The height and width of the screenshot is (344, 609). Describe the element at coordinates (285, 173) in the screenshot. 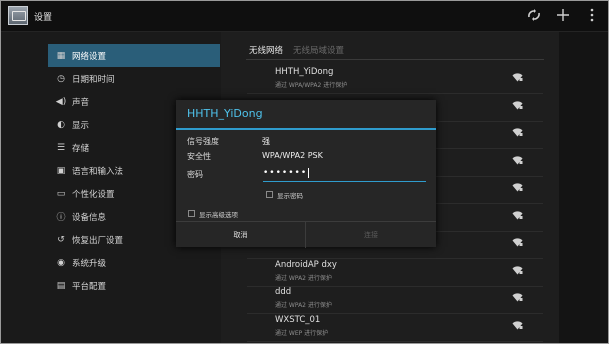

I see `password-mask: •••••••` at that location.